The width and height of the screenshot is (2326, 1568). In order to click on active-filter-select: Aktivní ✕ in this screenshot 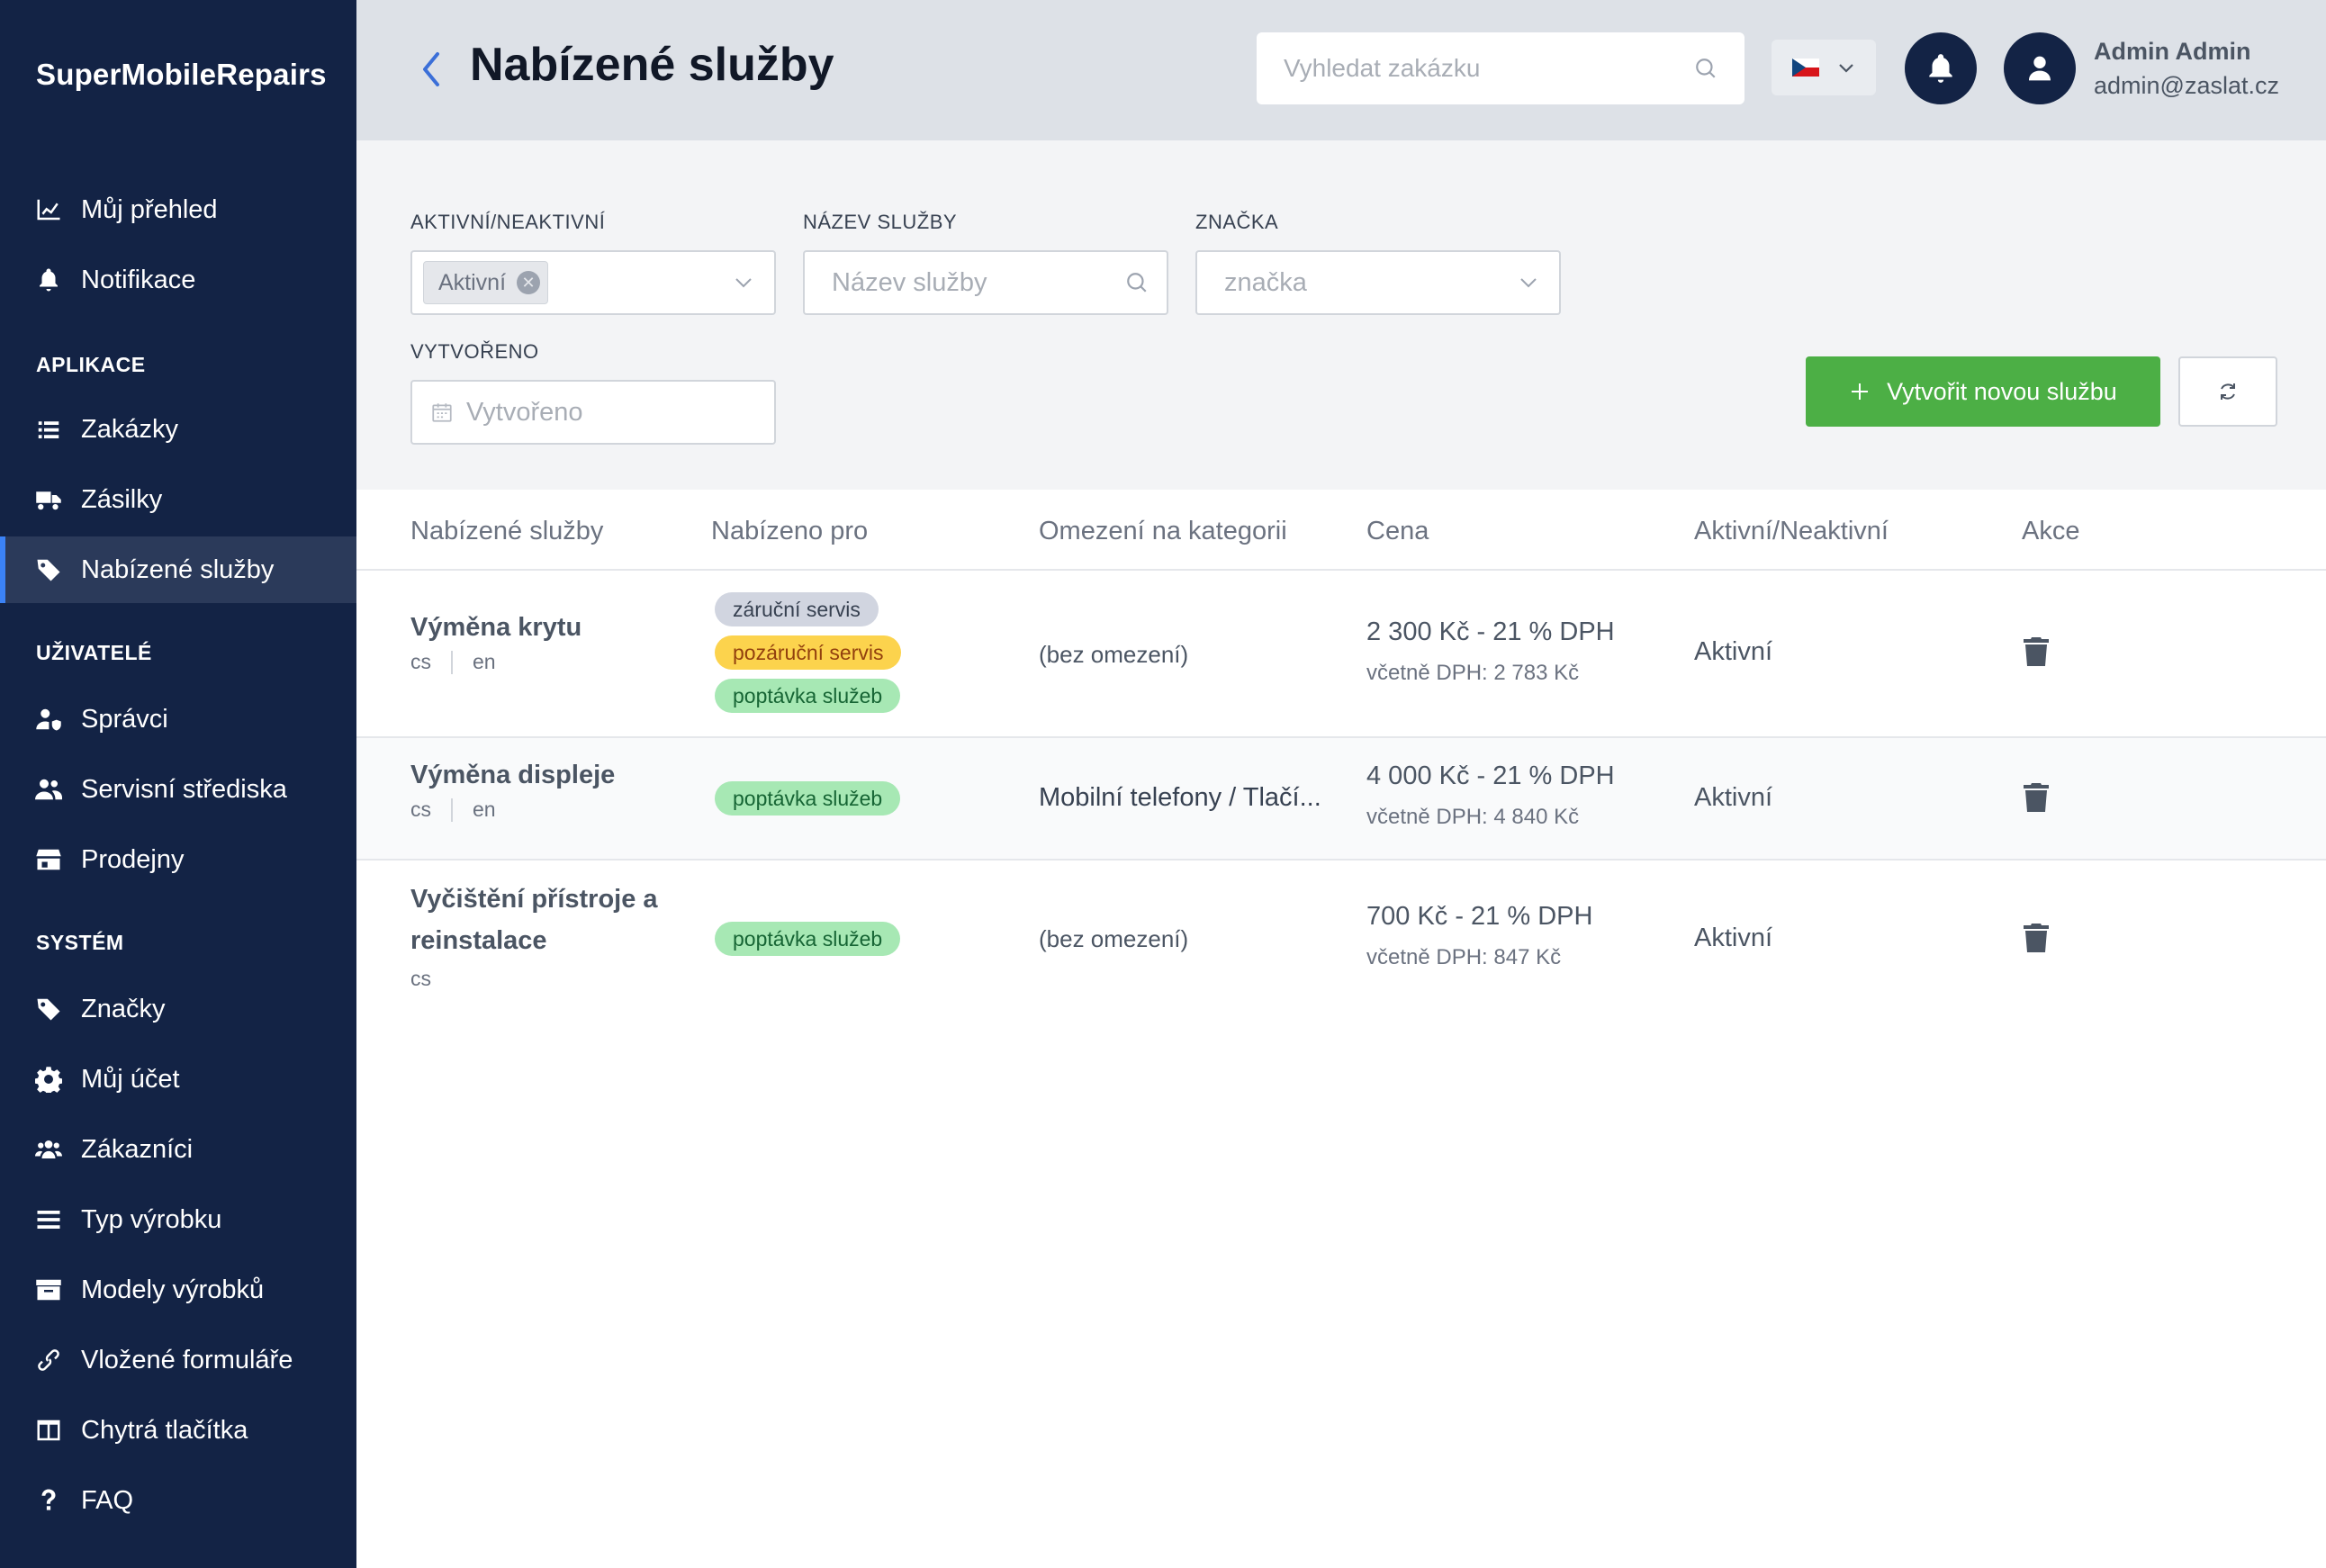, I will do `click(593, 282)`.